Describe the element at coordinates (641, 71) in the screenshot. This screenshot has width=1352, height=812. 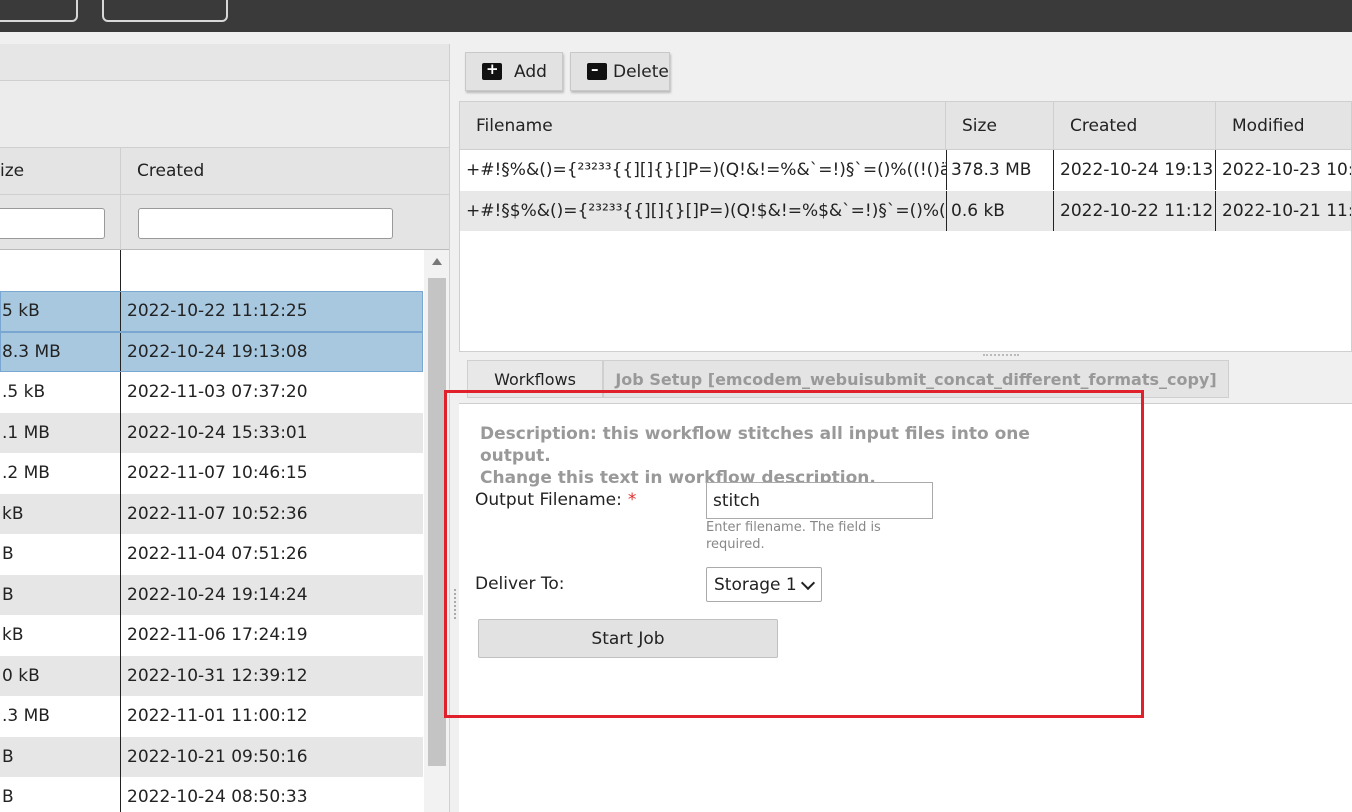
I see `delete-button-label: Delete` at that location.